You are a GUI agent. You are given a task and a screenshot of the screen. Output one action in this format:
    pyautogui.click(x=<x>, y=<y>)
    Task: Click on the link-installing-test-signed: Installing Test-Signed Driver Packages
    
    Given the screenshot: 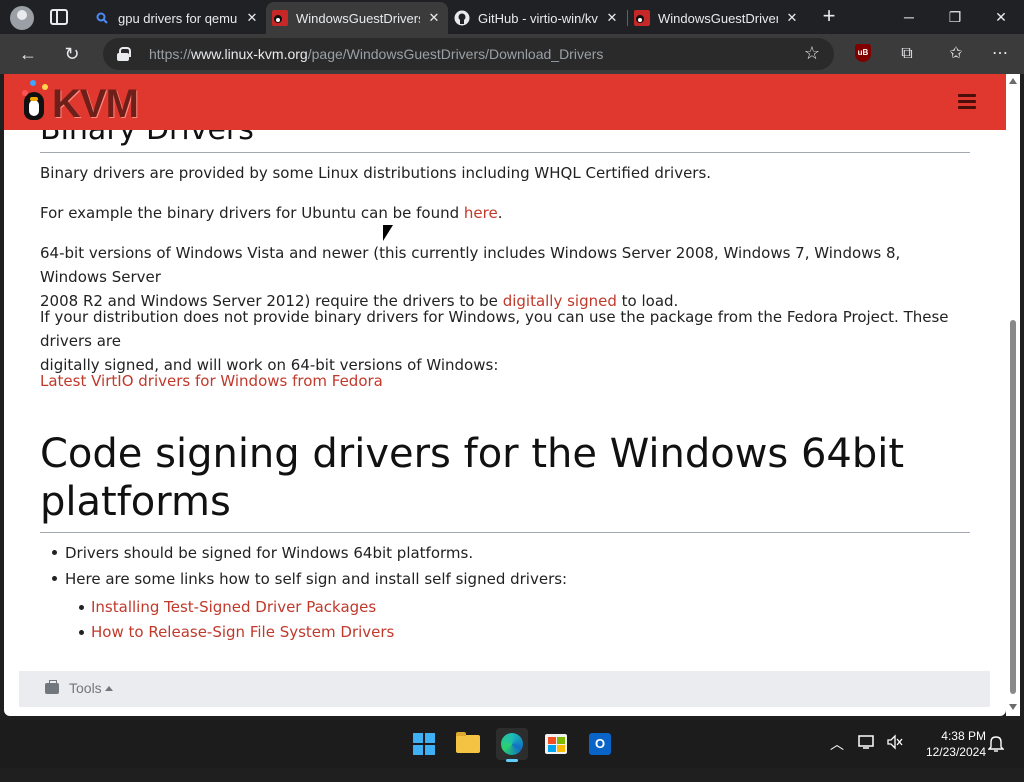 What is the action you would take?
    pyautogui.click(x=233, y=607)
    